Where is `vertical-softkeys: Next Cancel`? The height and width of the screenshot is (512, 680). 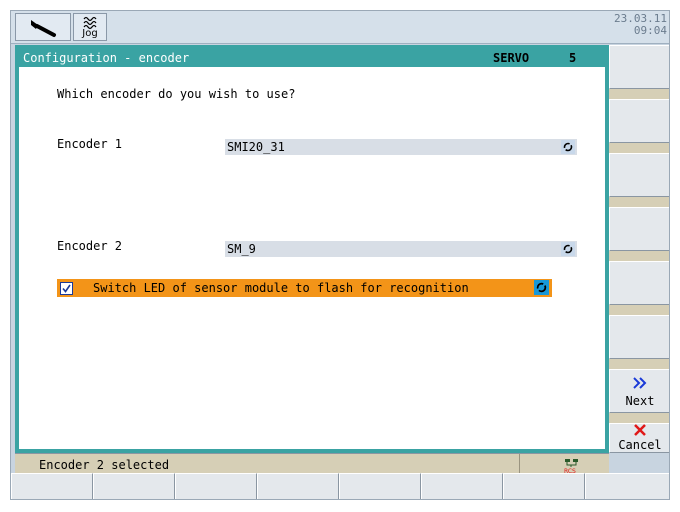
vertical-softkeys: Next Cancel is located at coordinates (639, 249).